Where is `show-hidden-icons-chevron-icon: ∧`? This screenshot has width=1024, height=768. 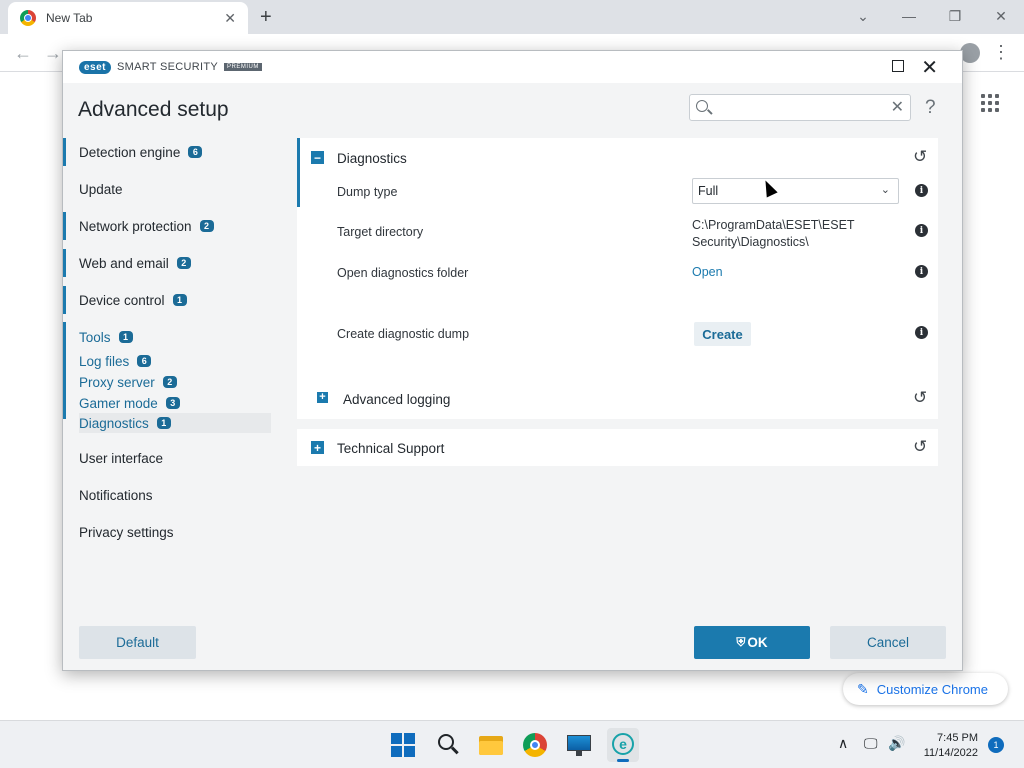 show-hidden-icons-chevron-icon: ∧ is located at coordinates (843, 743).